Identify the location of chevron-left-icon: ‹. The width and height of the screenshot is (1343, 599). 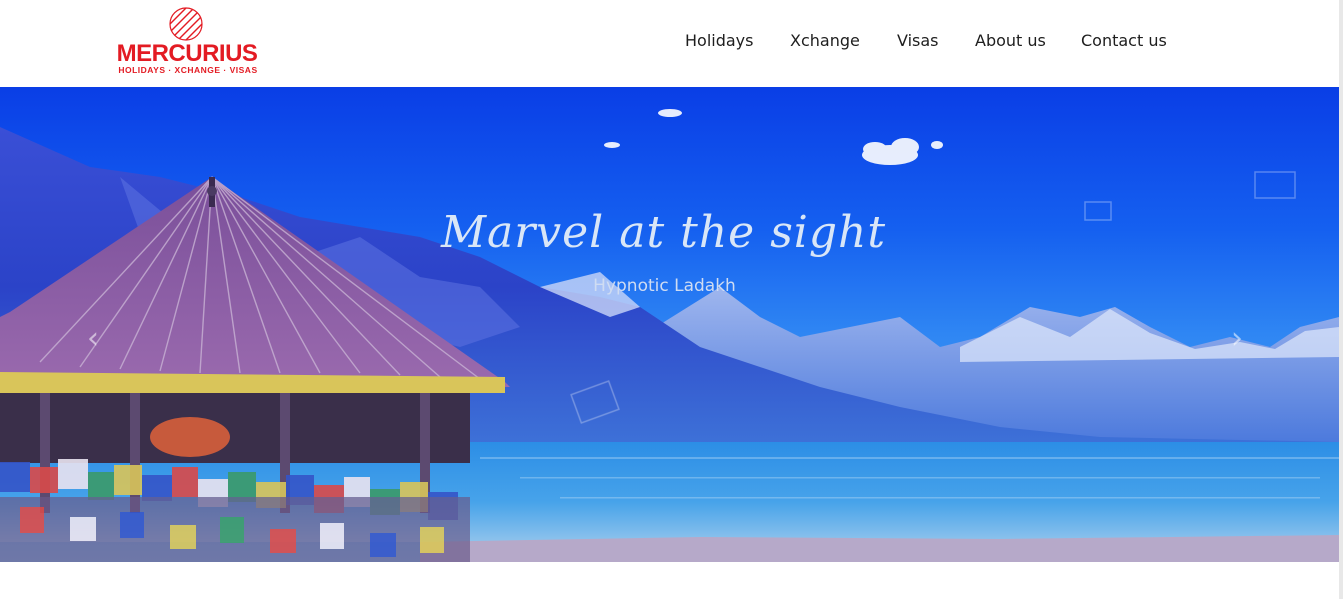
(93, 338).